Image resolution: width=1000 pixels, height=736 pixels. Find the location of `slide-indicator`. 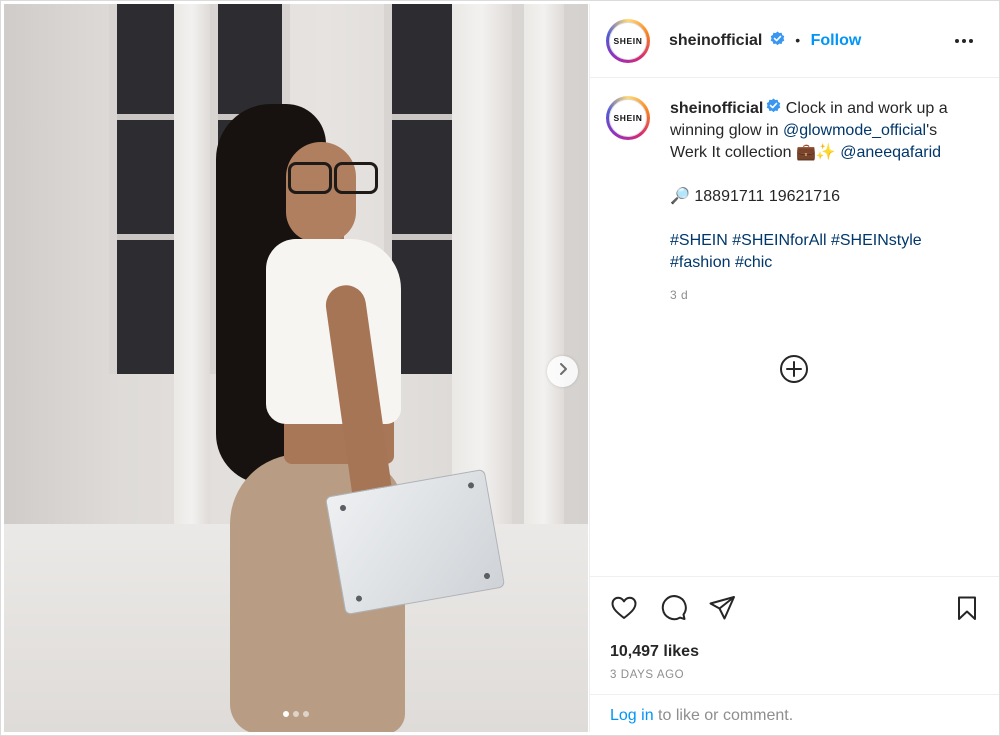

slide-indicator is located at coordinates (296, 714).